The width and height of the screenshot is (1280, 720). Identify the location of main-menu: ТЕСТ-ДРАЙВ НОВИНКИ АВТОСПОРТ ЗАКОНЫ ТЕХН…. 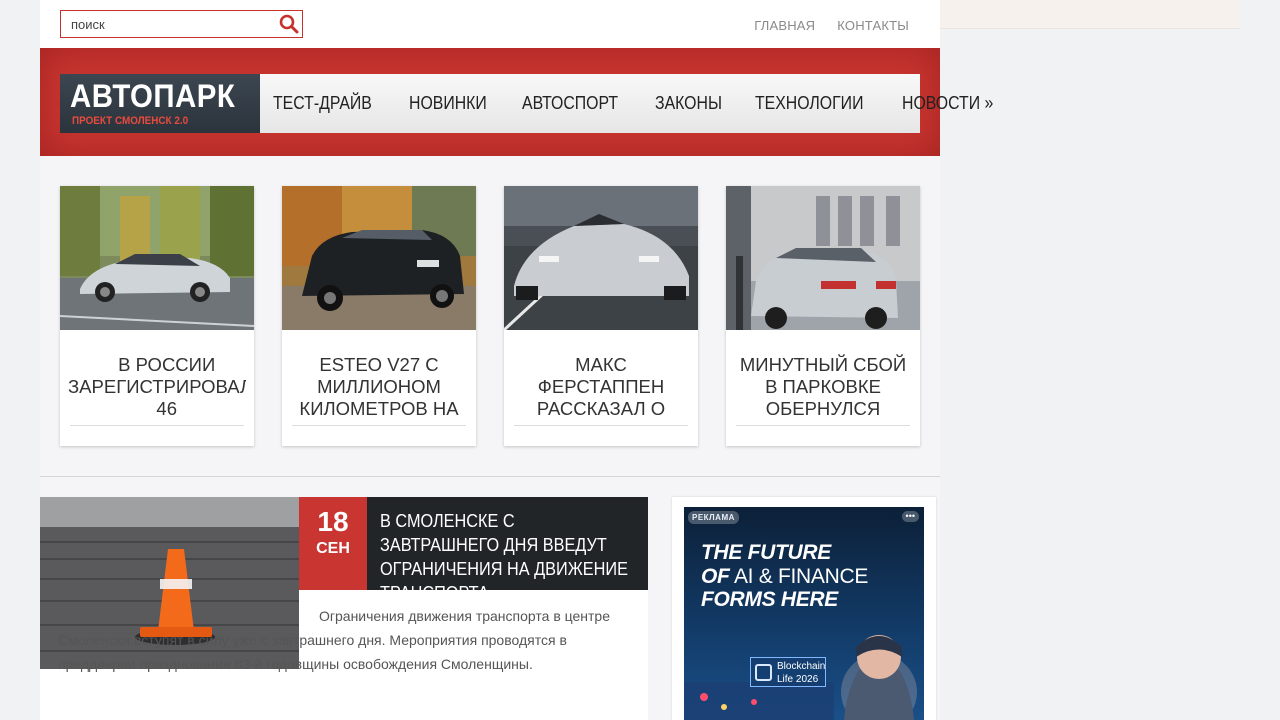
(627, 103).